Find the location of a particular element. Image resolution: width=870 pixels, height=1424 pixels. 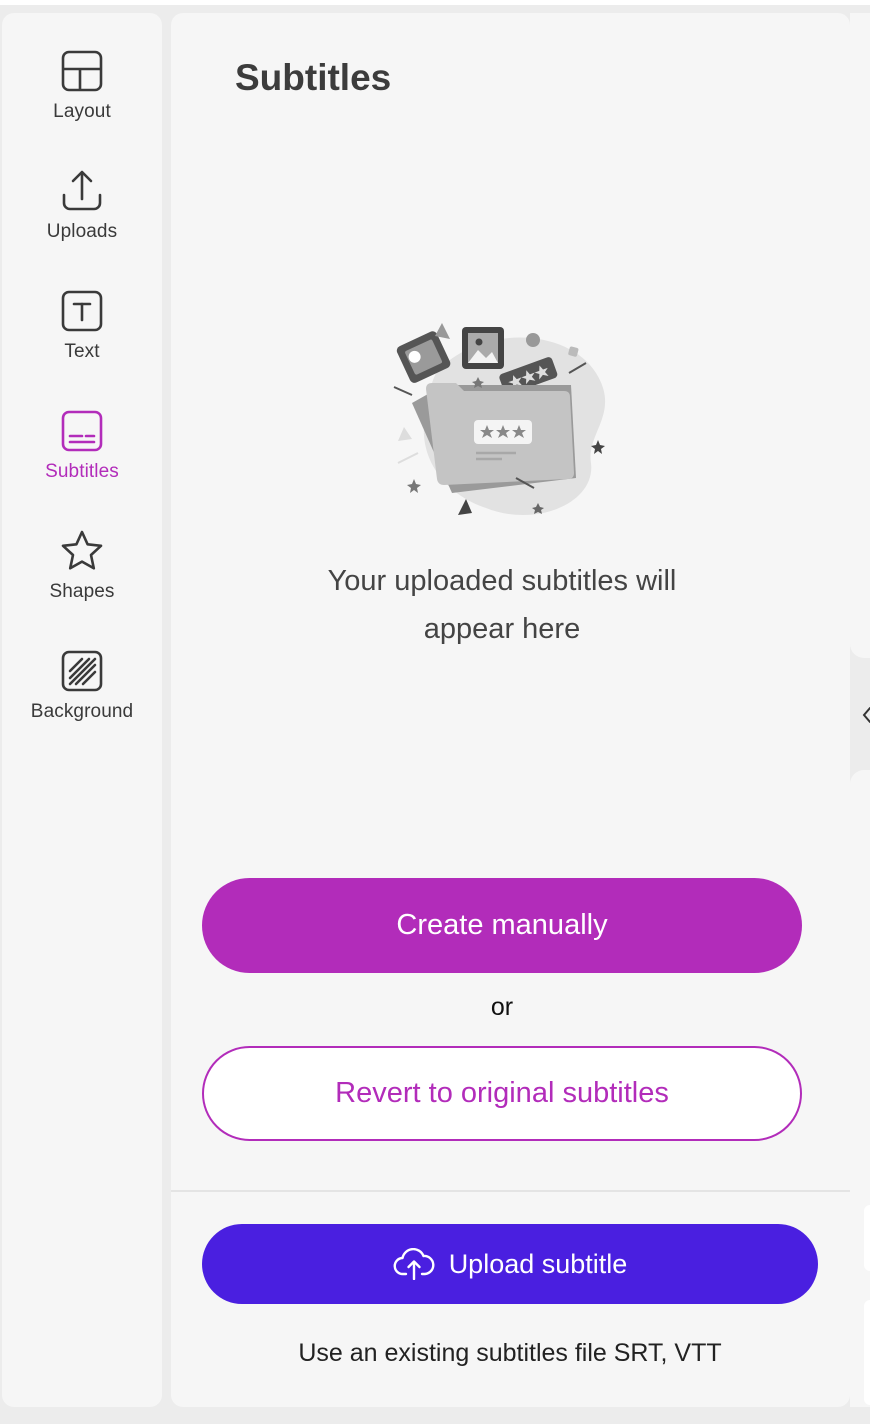

sidebar-item-label: Layout is located at coordinates (82, 111).